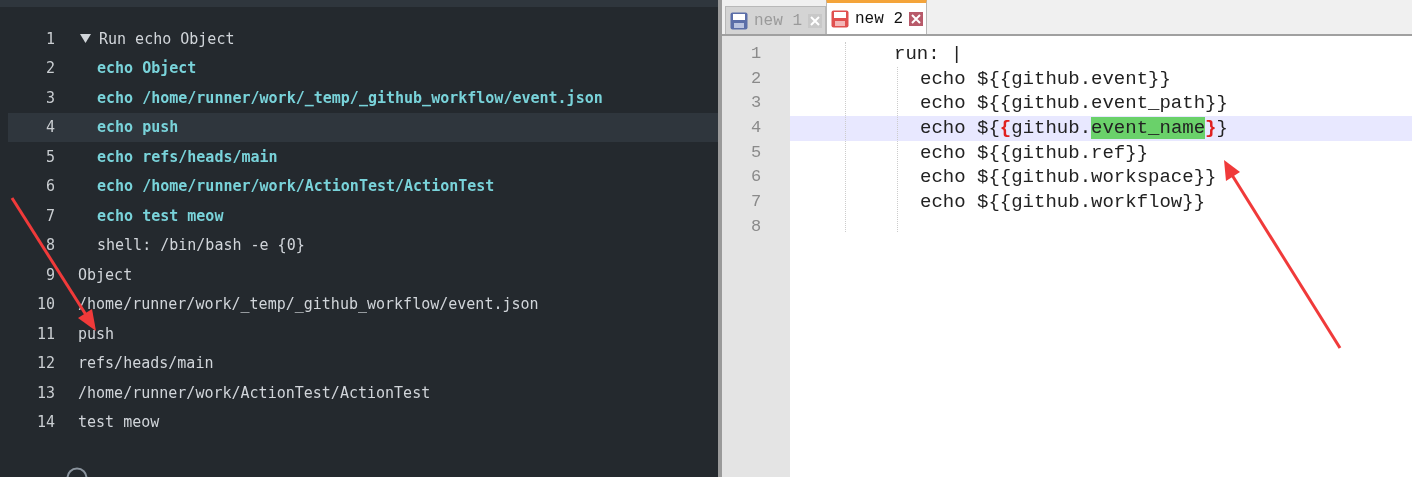  I want to click on log-text: Run echo Object, so click(167, 38).